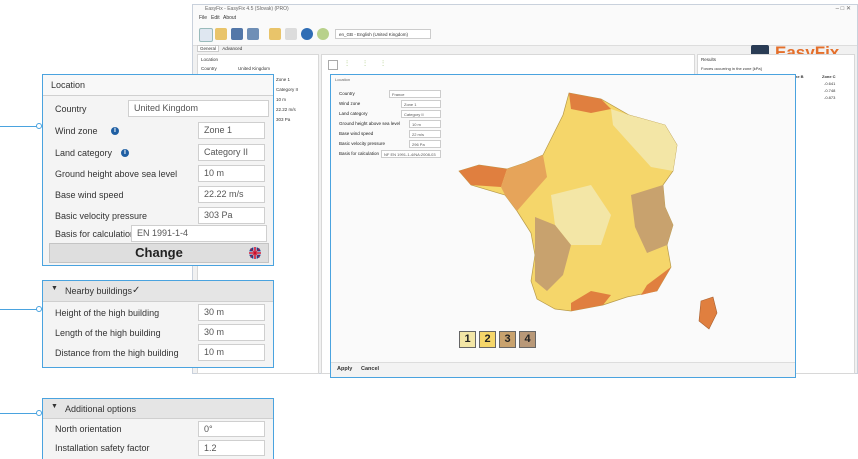 The height and width of the screenshot is (459, 858). I want to click on dialog-speed-value: 22 m/s, so click(418, 134).